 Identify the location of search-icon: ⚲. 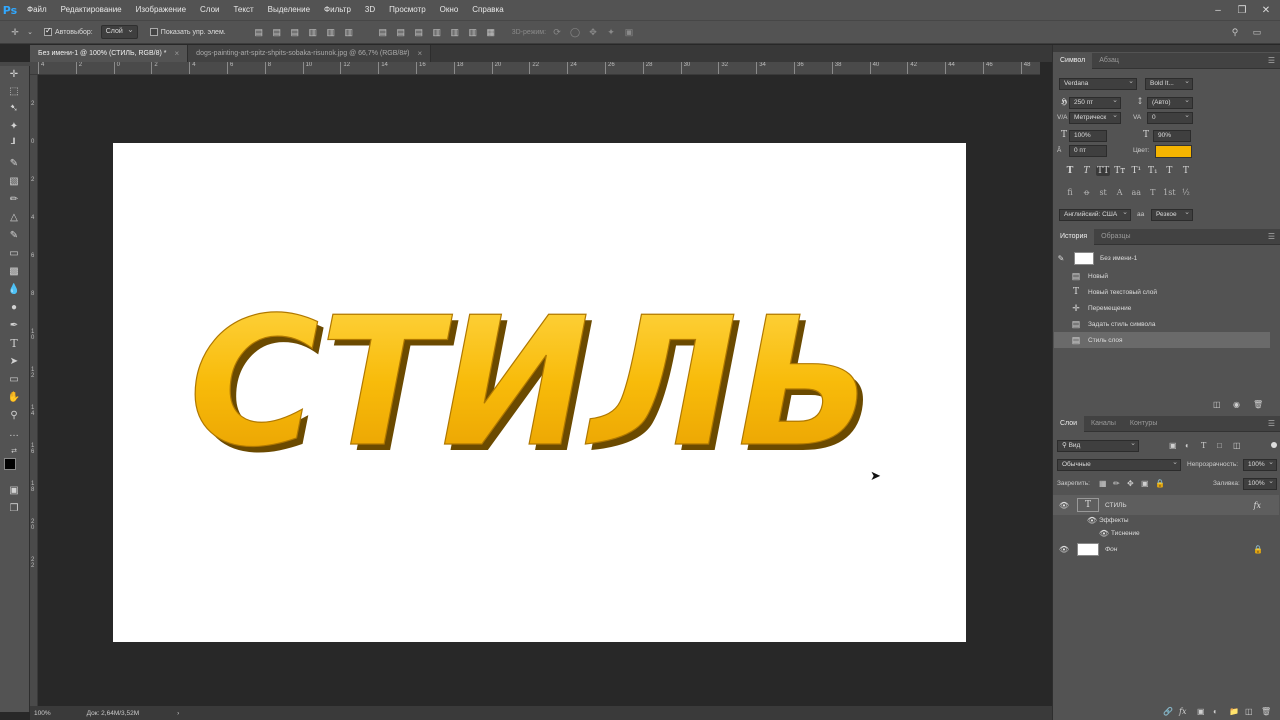
(1235, 32).